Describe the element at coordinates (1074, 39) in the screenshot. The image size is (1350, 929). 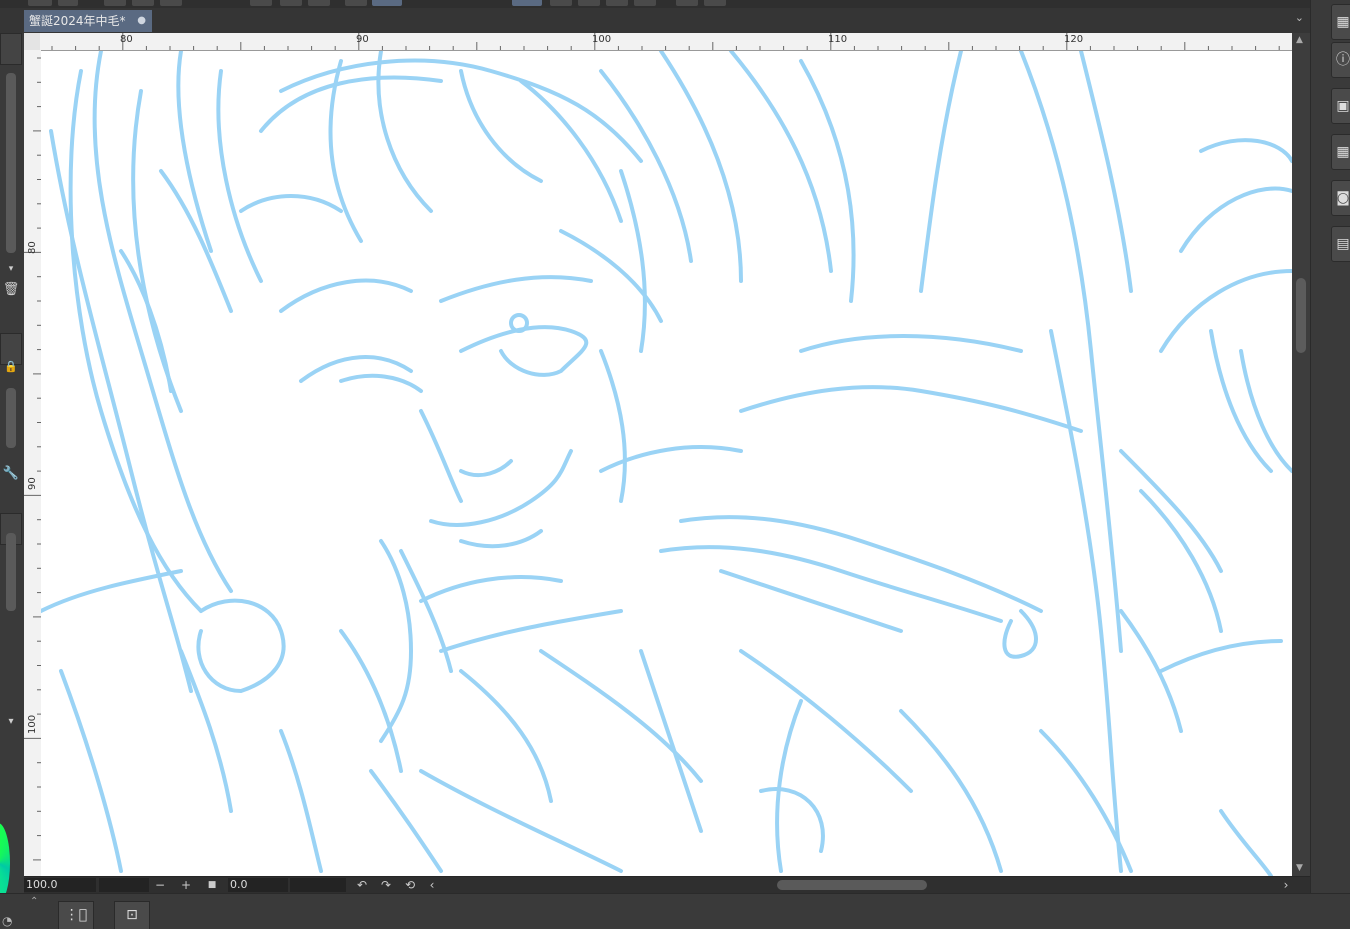
I see `ruler-label: 120` at that location.